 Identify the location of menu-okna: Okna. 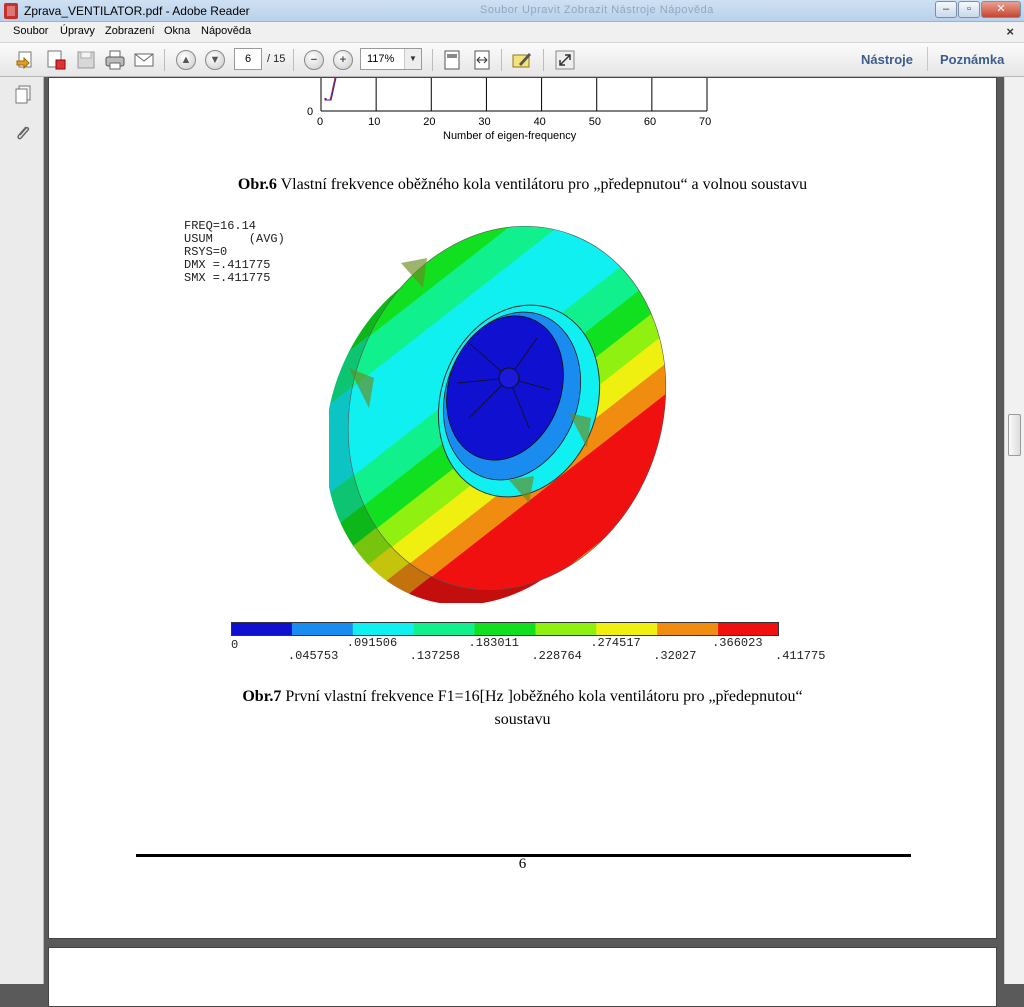
(177, 31).